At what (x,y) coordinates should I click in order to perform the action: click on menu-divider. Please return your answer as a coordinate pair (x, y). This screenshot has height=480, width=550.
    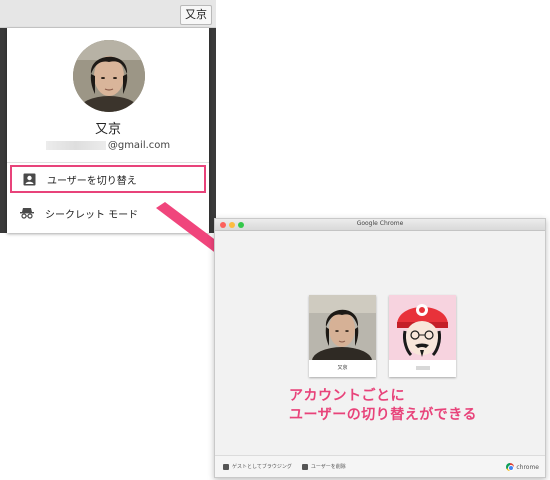
    Looking at the image, I should click on (108, 162).